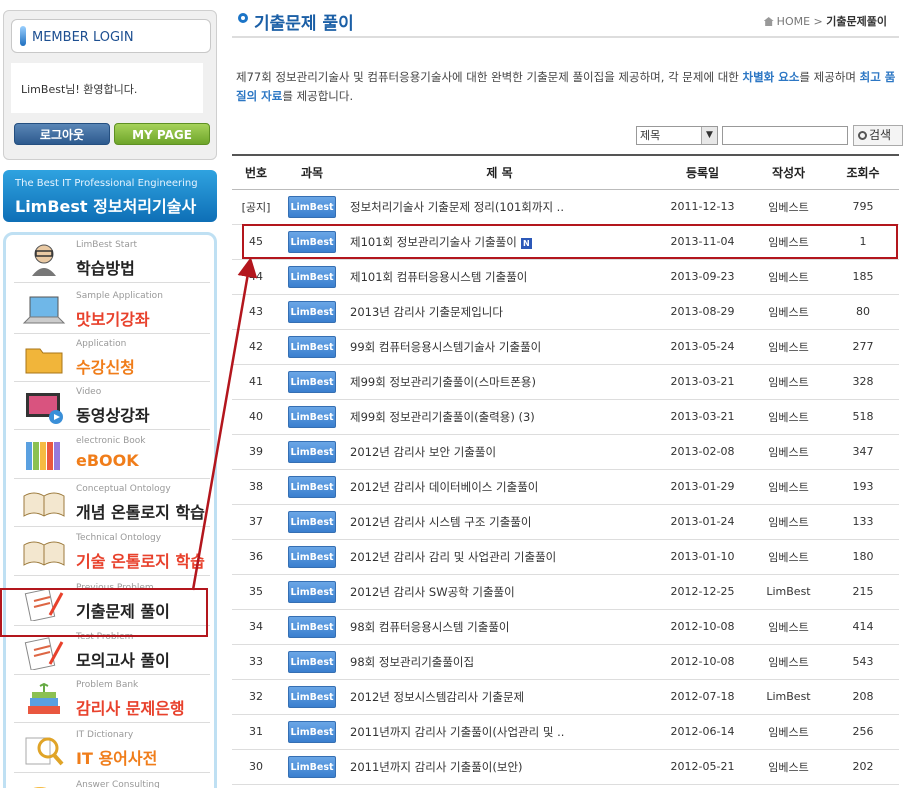 Image resolution: width=905 pixels, height=788 pixels. Describe the element at coordinates (768, 21) in the screenshot. I see `home-icon` at that location.